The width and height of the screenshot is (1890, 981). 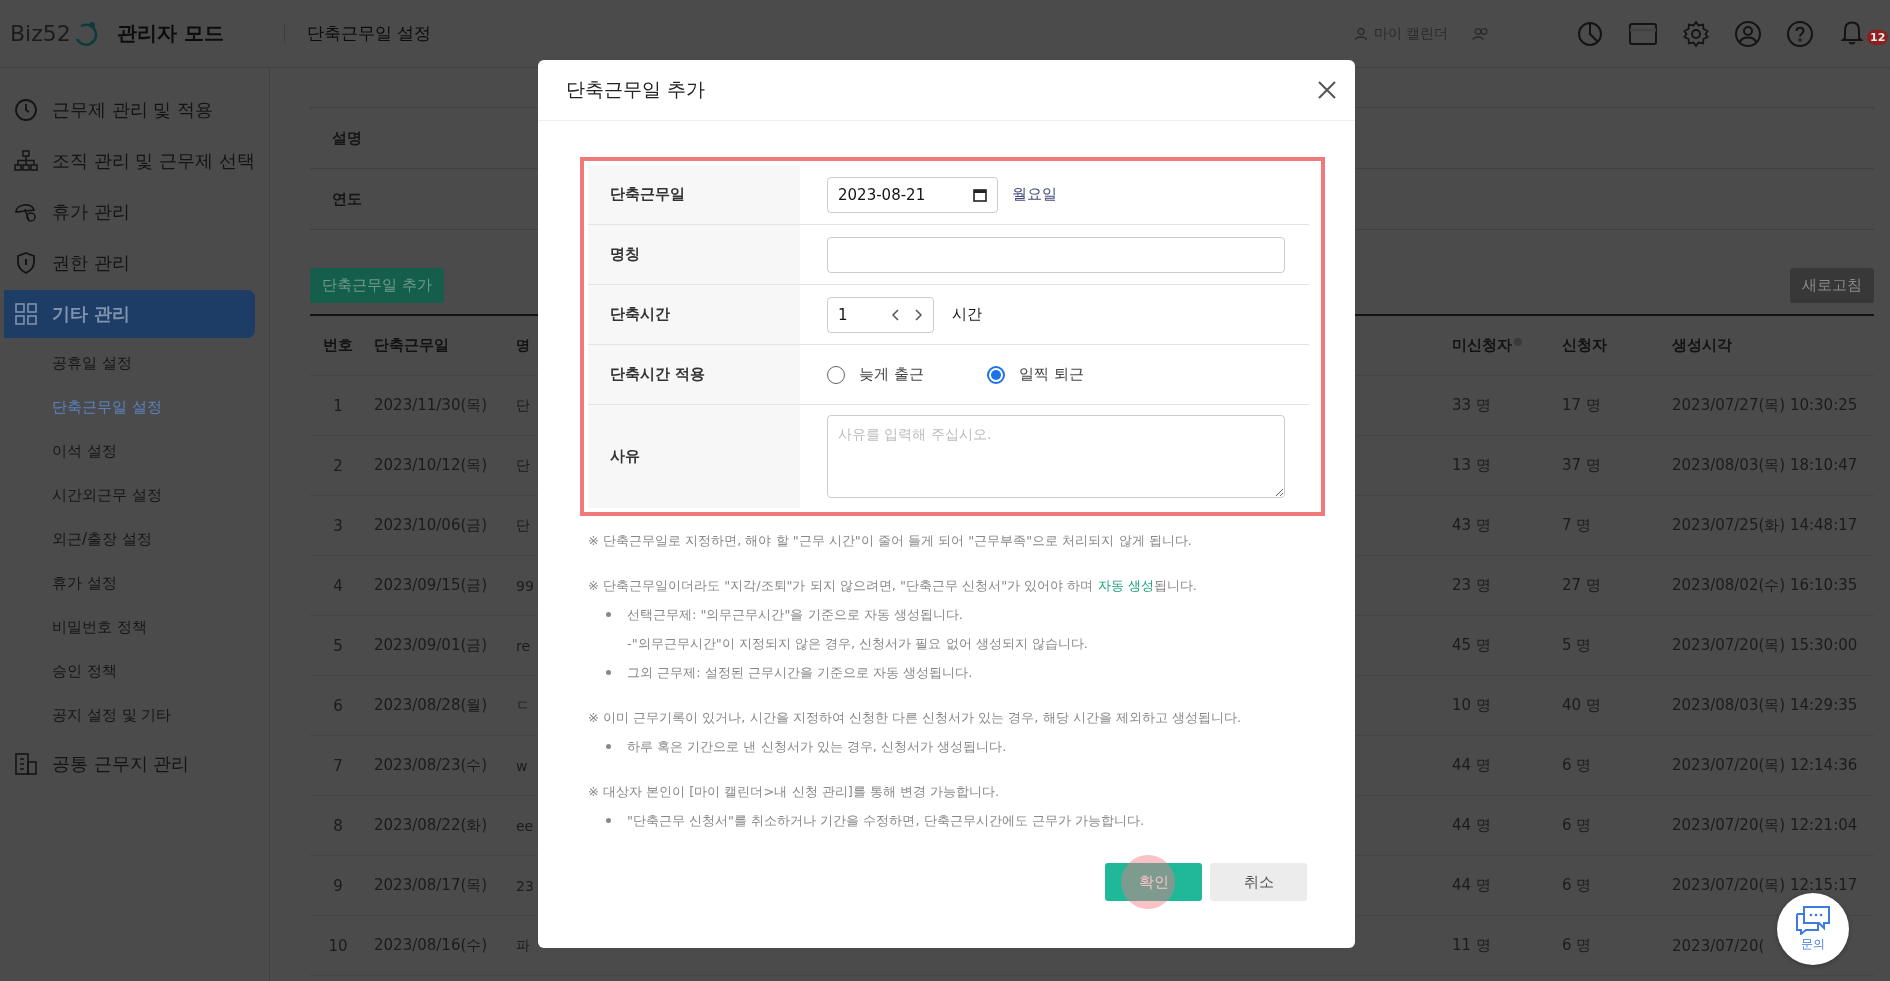 What do you see at coordinates (1800, 33) in the screenshot?
I see `help-icon` at bounding box center [1800, 33].